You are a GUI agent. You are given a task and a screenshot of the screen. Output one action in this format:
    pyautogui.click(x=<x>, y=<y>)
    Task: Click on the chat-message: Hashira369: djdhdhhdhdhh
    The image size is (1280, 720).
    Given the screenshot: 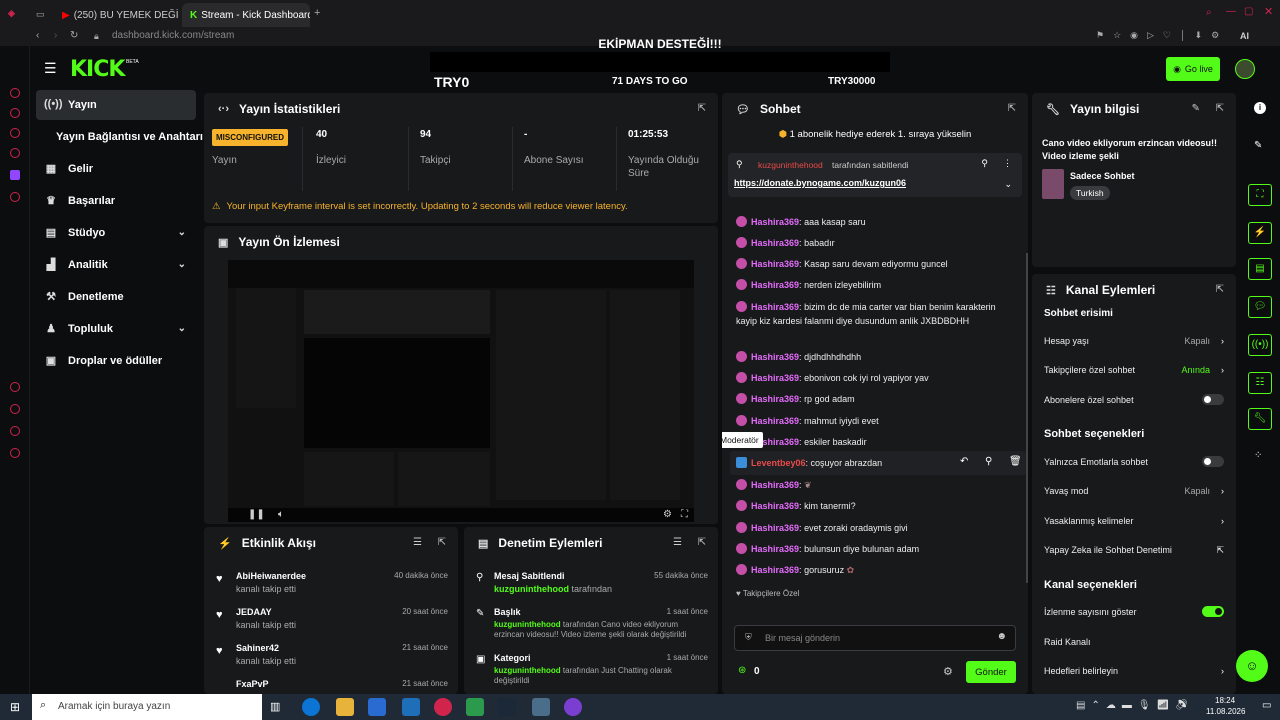 What is the action you would take?
    pyautogui.click(x=876, y=357)
    